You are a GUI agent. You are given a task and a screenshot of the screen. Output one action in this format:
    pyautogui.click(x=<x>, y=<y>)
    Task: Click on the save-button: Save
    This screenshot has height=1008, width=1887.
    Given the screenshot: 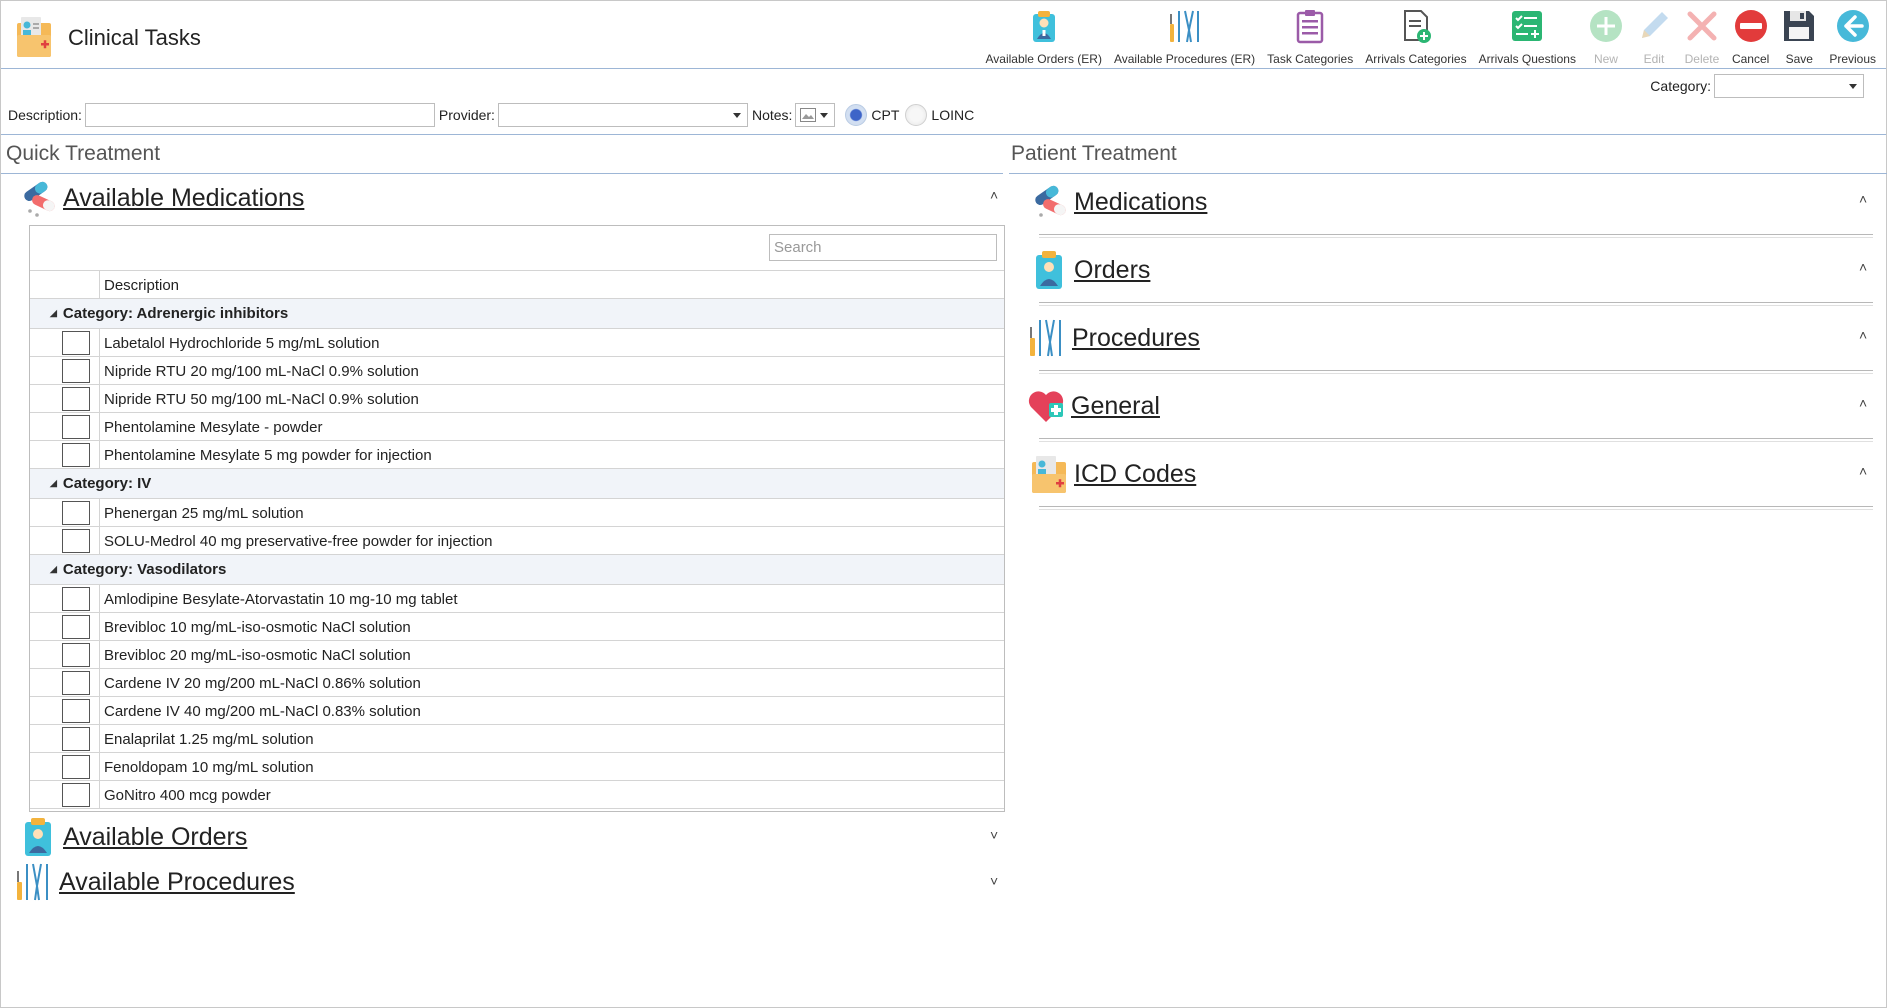 What is the action you would take?
    pyautogui.click(x=1799, y=35)
    